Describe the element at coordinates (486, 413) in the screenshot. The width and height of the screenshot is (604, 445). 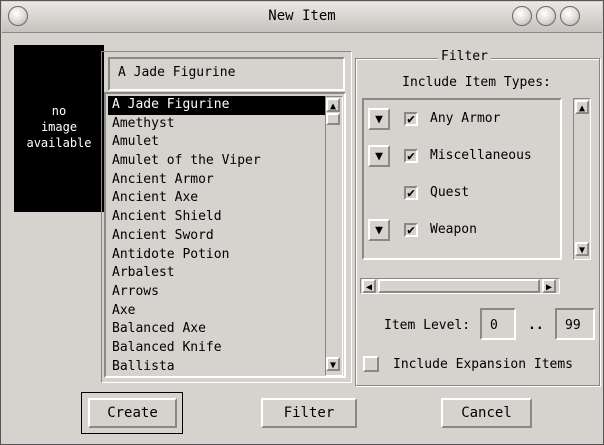
I see `cancel-button: Cancel` at that location.